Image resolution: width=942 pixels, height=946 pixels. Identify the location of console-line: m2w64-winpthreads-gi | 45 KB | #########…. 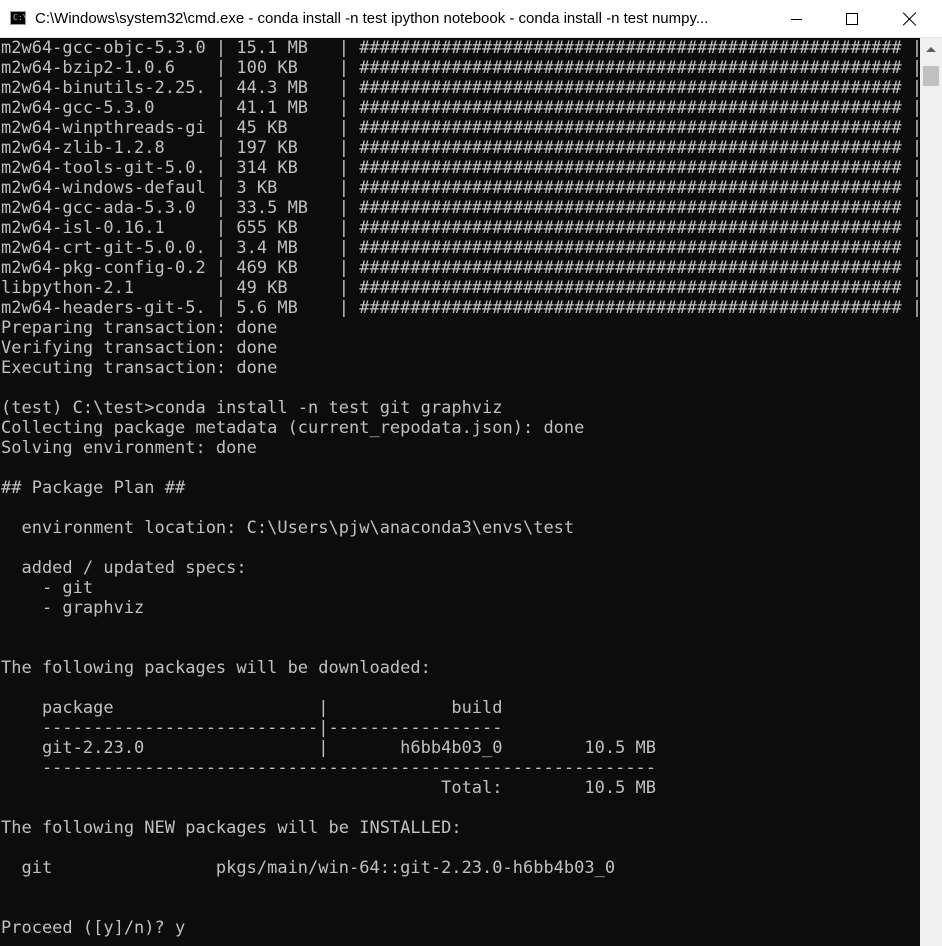
(460, 128).